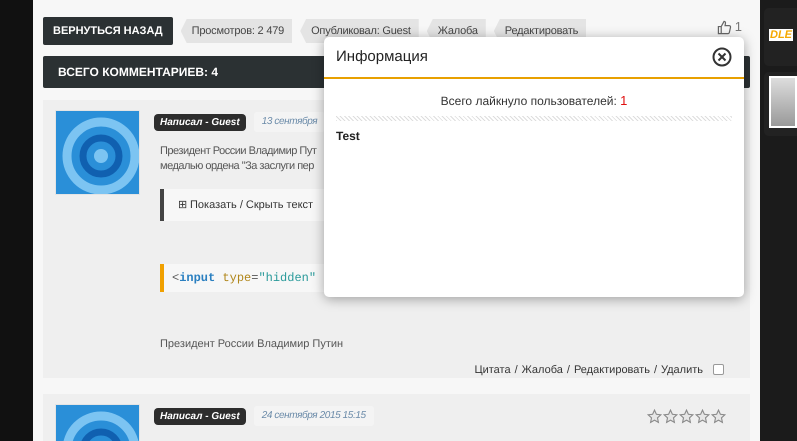  I want to click on action-link: Редактировать, so click(612, 370).